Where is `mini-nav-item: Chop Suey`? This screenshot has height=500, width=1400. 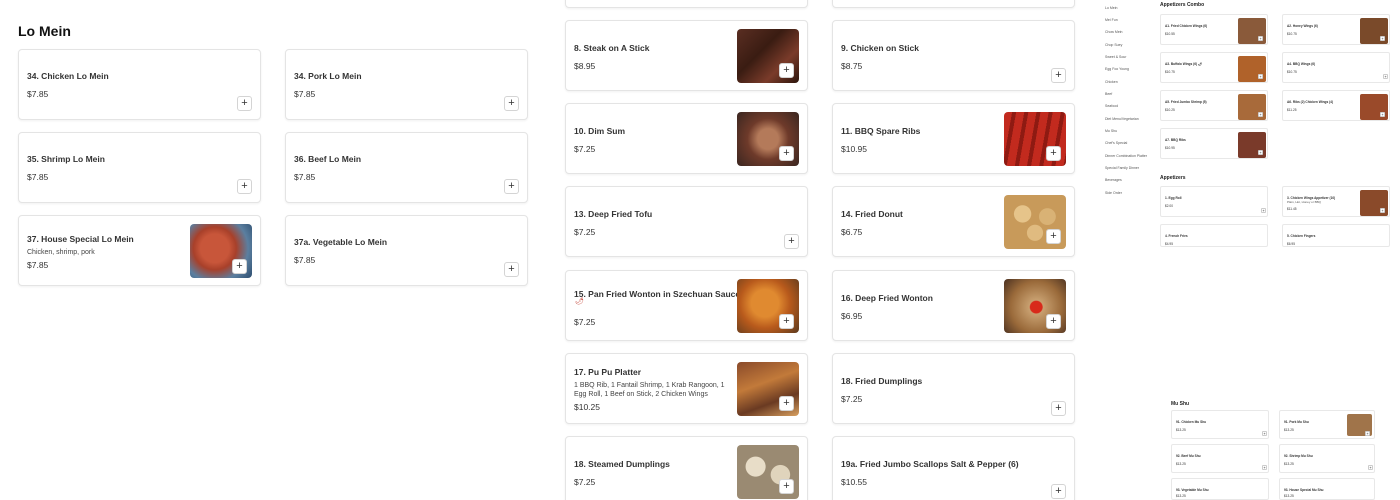 mini-nav-item: Chop Suey is located at coordinates (1113, 45).